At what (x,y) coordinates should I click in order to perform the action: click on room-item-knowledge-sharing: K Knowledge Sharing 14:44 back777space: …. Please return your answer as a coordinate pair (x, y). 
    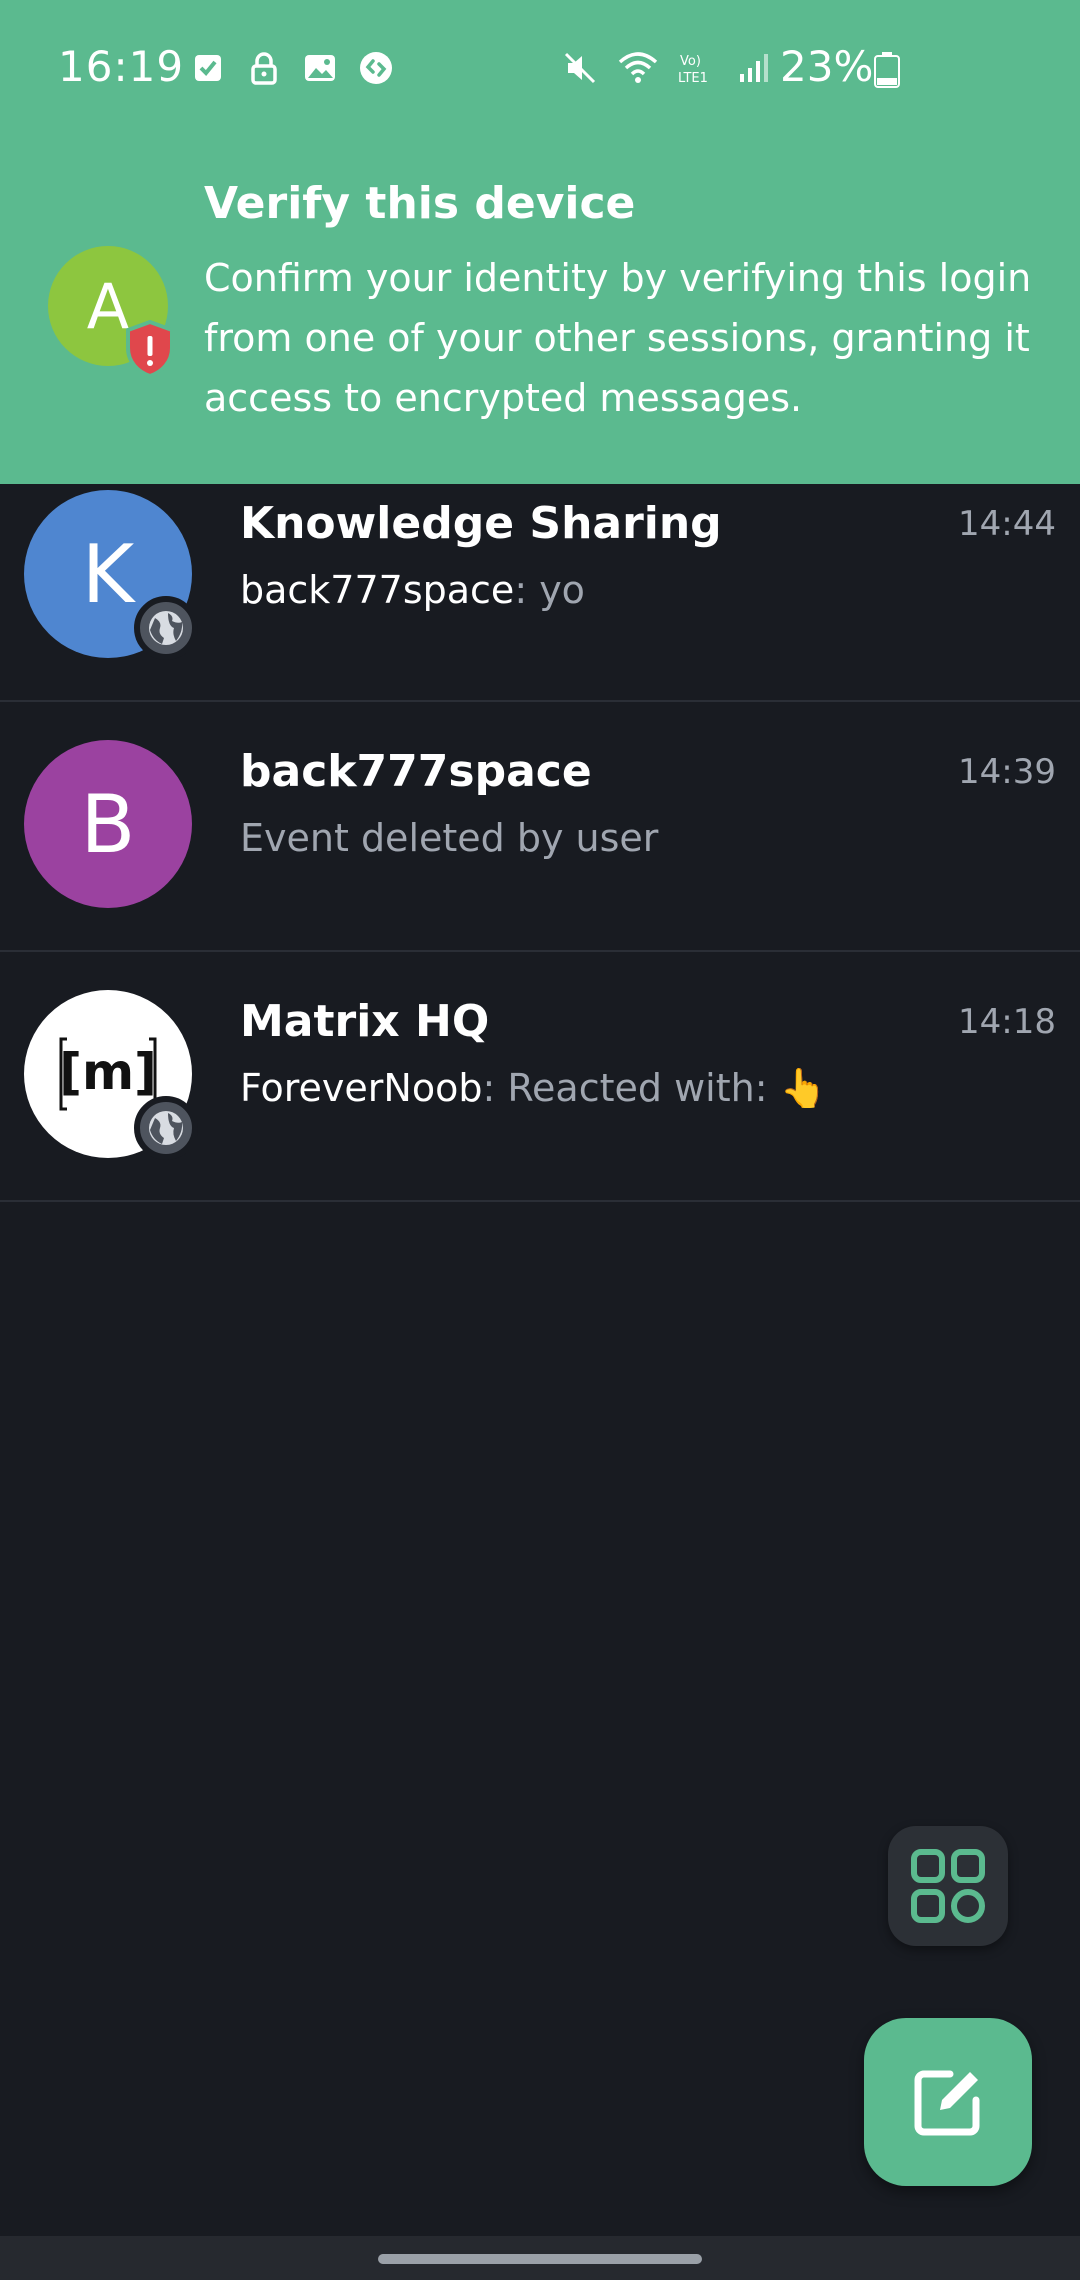
    Looking at the image, I should click on (540, 581).